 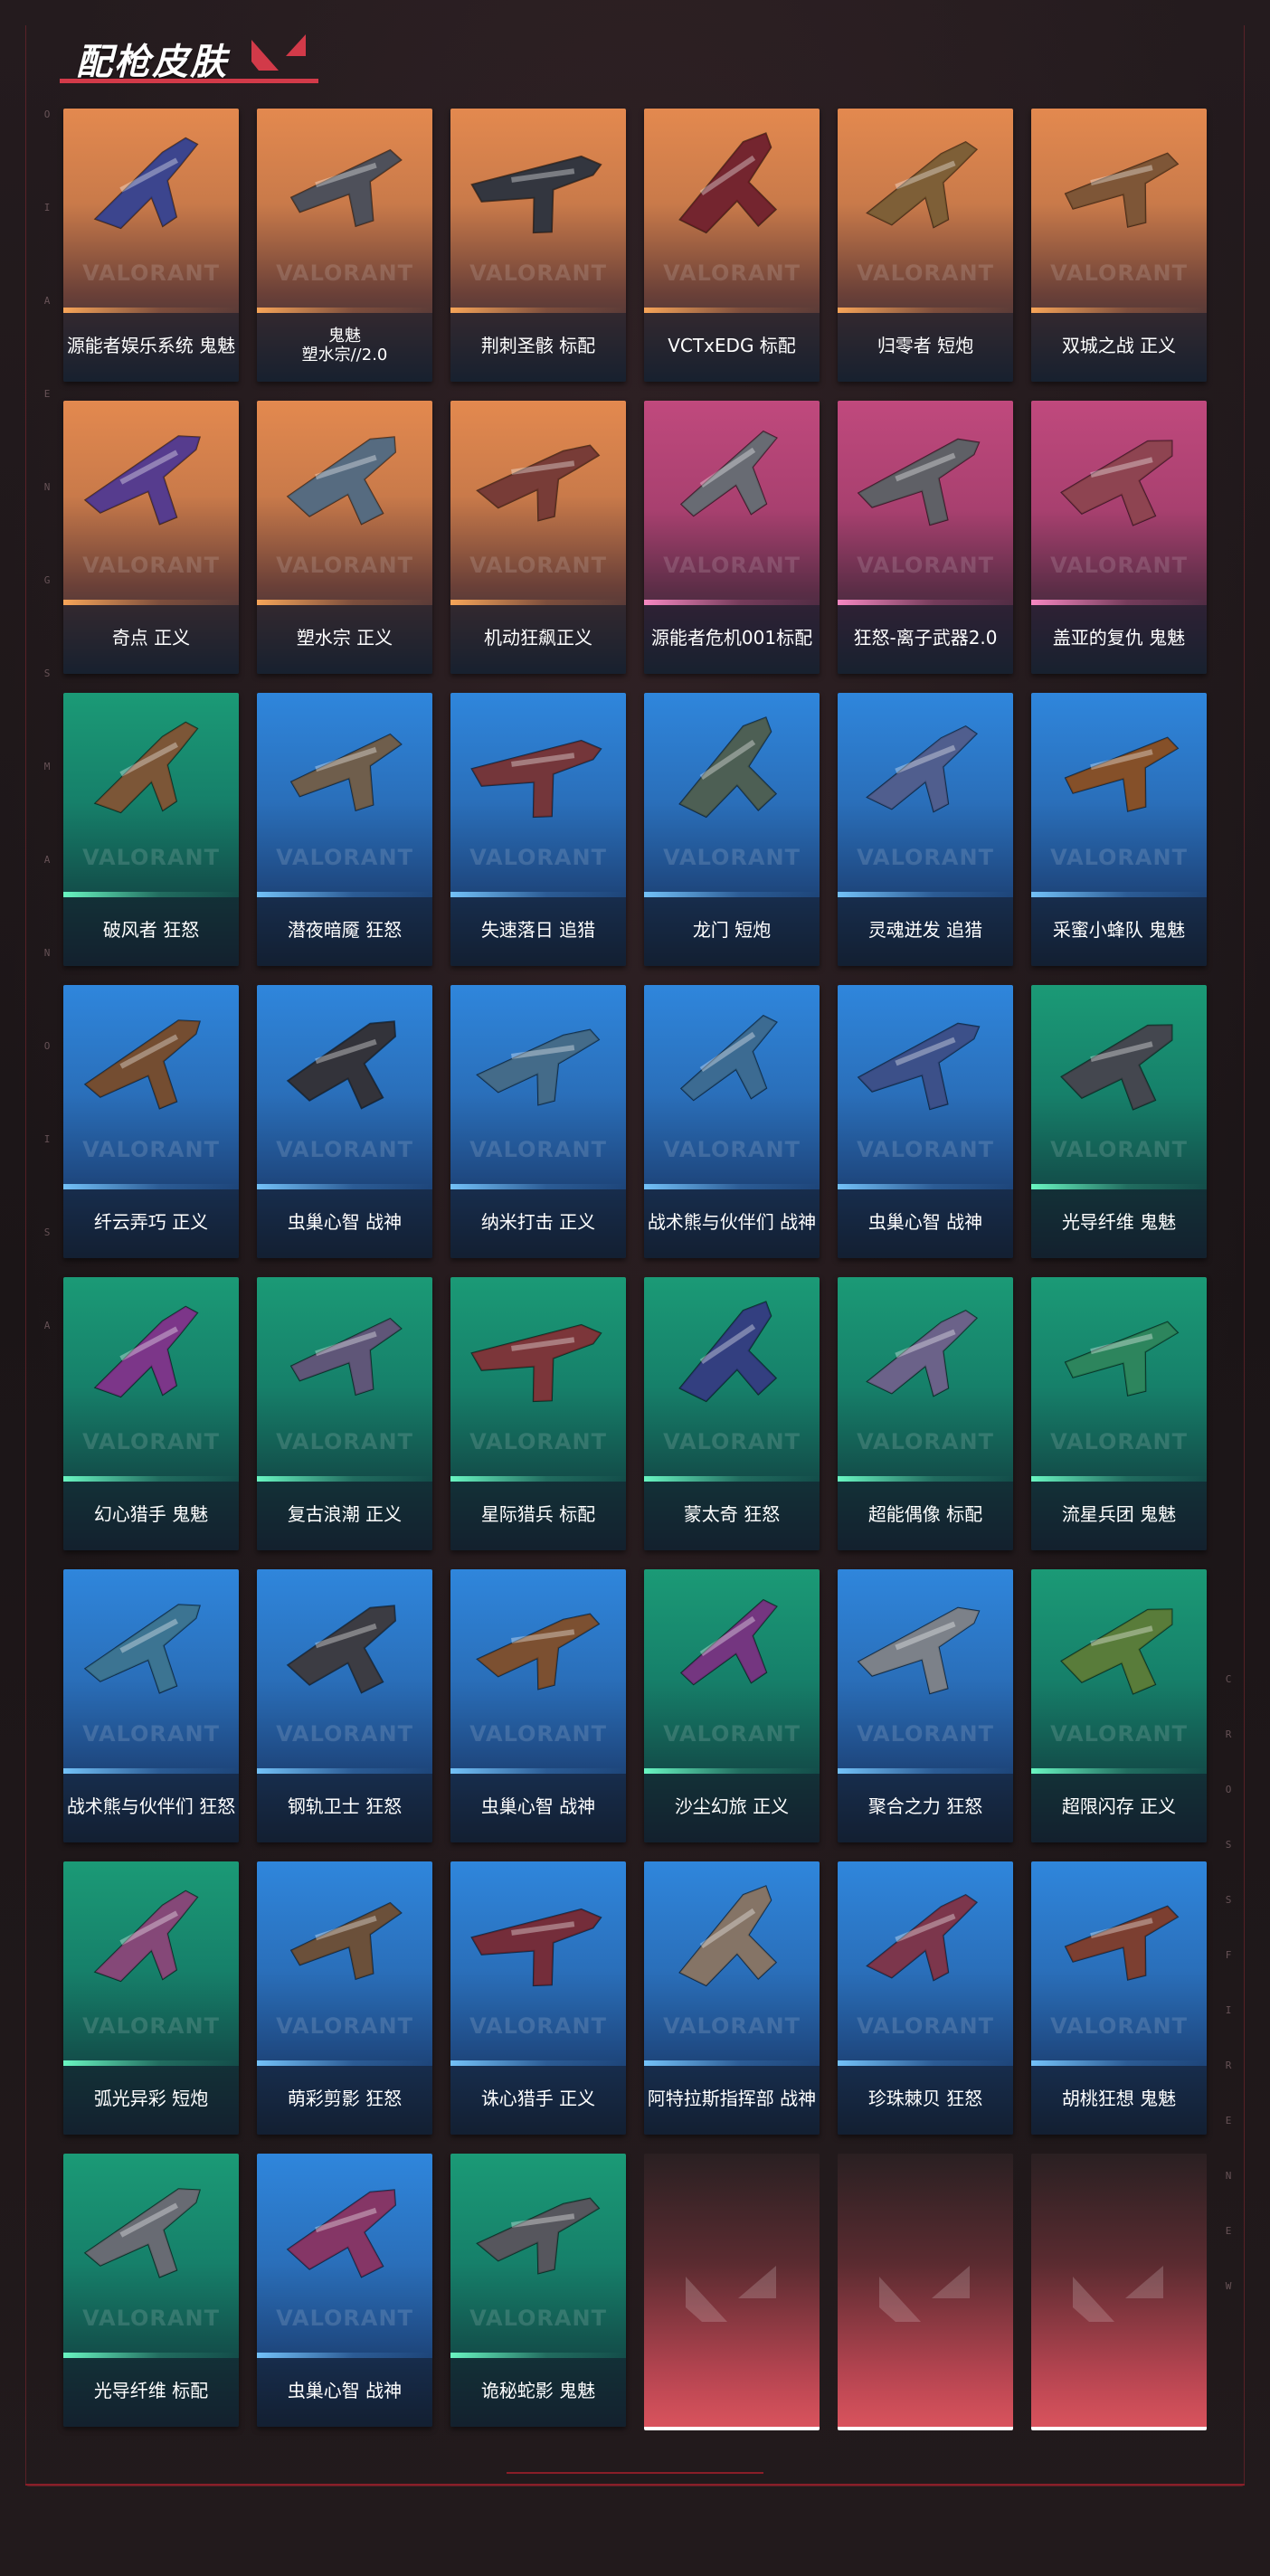 I want to click on skin-card: VALORANT 阿特拉斯指挥部 战神, so click(x=732, y=1998).